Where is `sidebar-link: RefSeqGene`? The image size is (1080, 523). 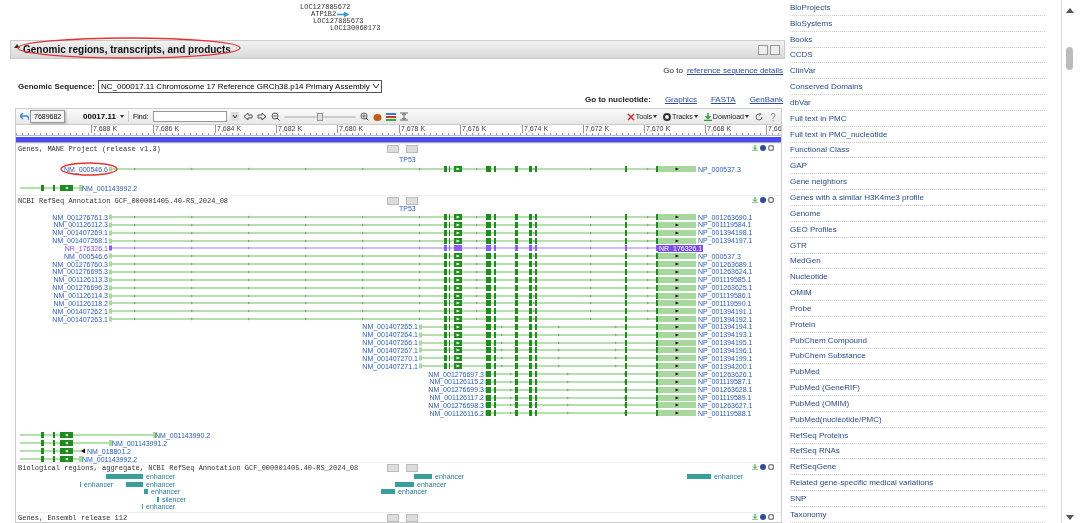 sidebar-link: RefSeqGene is located at coordinates (917, 468).